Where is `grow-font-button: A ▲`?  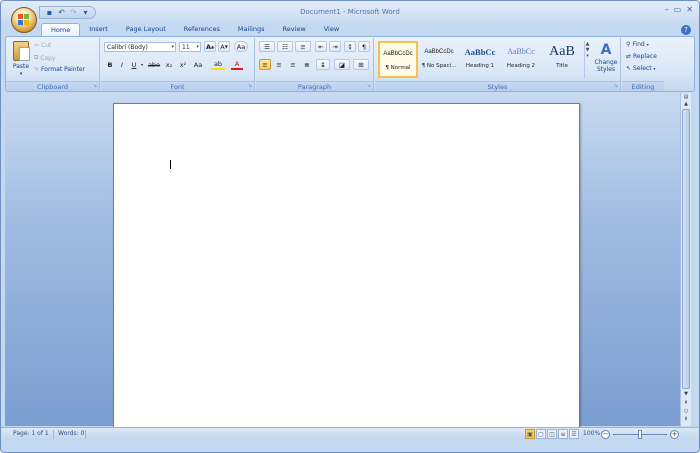 grow-font-button: A ▲ is located at coordinates (210, 46).